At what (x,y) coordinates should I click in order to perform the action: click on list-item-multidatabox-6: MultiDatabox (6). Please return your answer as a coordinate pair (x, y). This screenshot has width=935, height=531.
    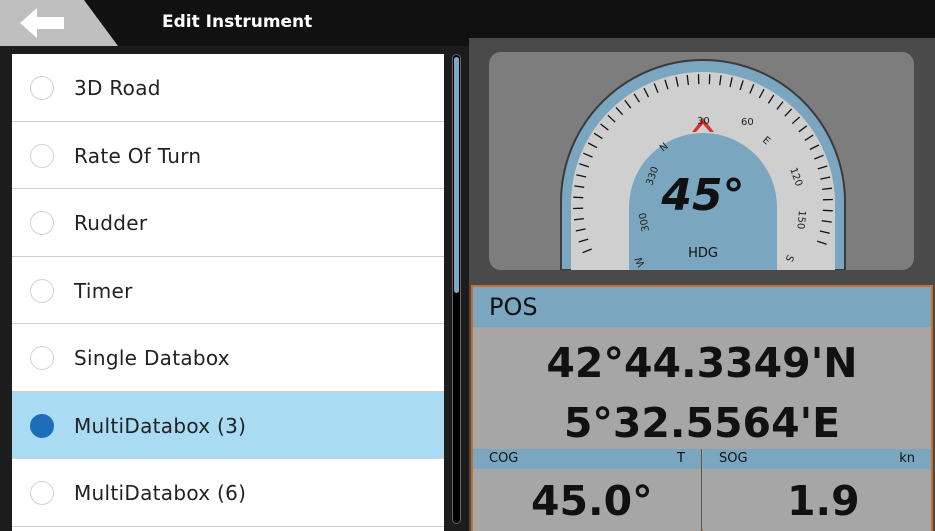
    Looking at the image, I should click on (228, 493).